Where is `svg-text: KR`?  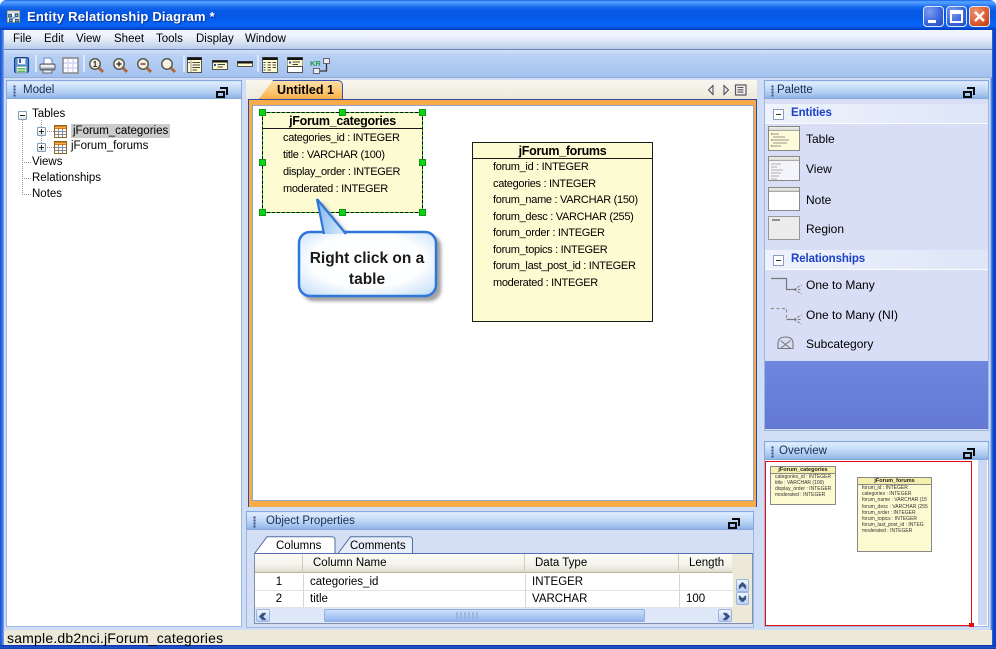 svg-text: KR is located at coordinates (315, 63).